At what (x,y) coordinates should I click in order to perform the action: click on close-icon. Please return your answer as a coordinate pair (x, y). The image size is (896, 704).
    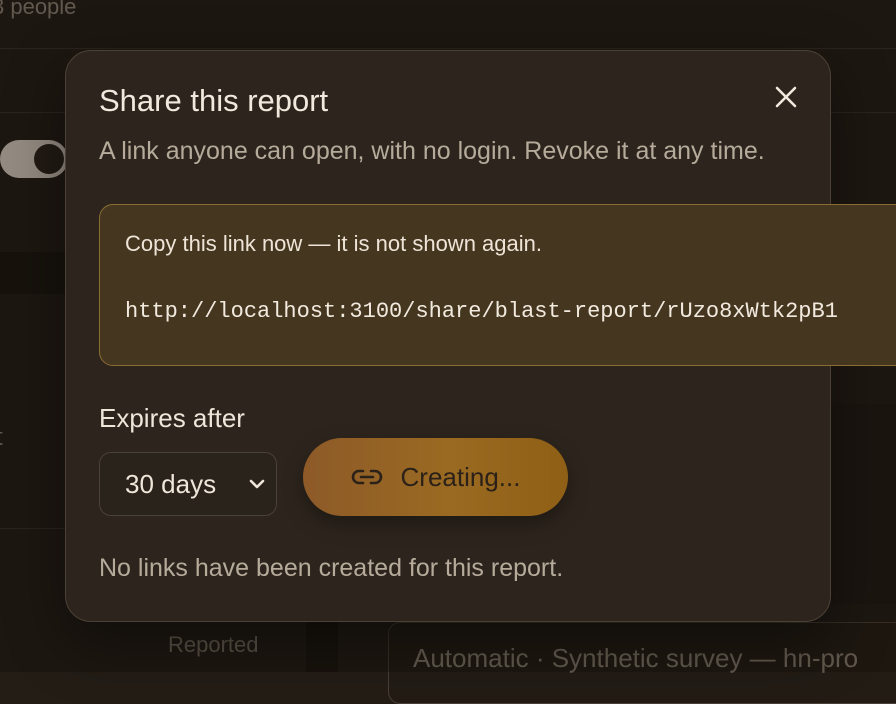
    Looking at the image, I should click on (786, 97).